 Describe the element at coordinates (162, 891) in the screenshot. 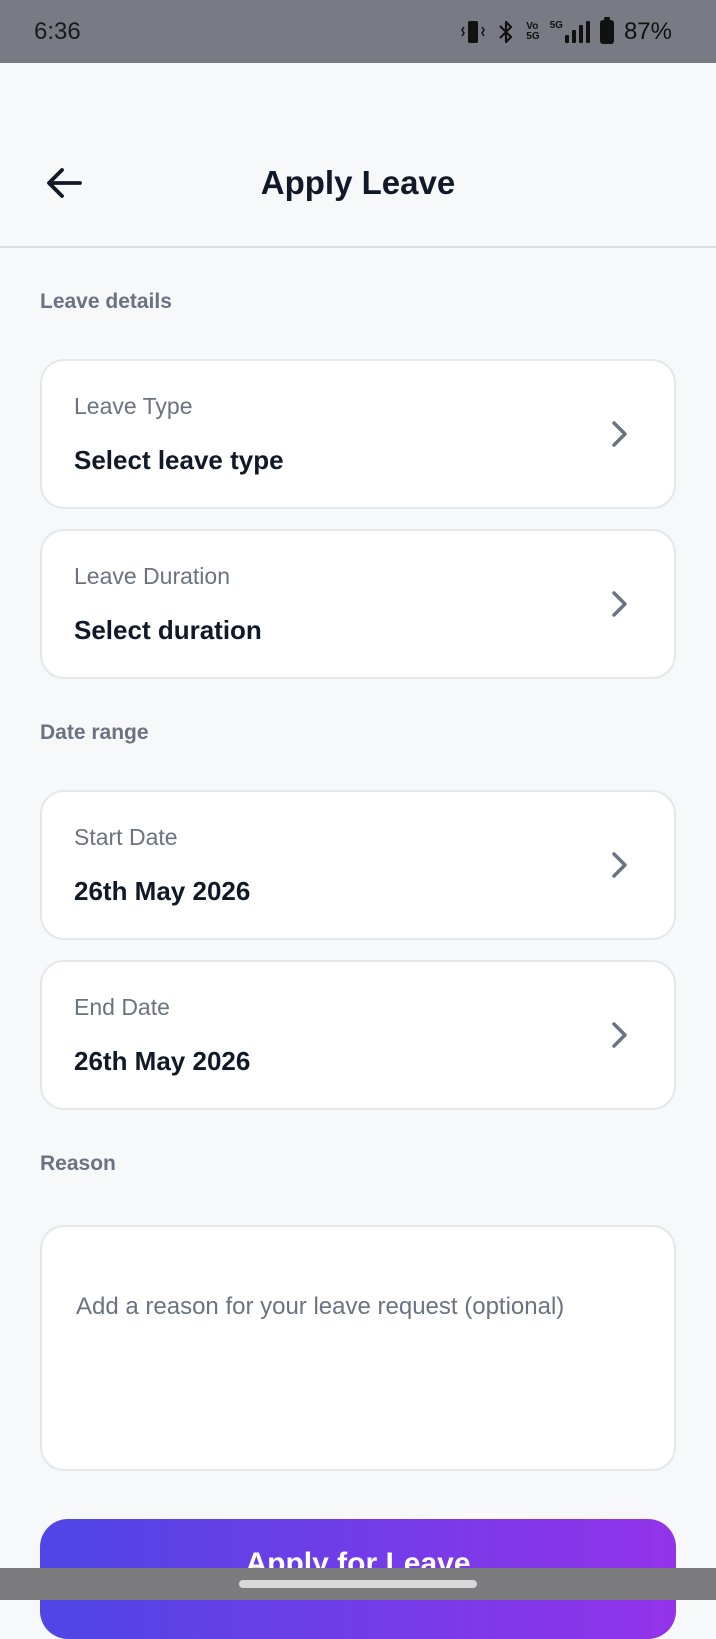

I see `start-date-value: 26th May 2026` at that location.